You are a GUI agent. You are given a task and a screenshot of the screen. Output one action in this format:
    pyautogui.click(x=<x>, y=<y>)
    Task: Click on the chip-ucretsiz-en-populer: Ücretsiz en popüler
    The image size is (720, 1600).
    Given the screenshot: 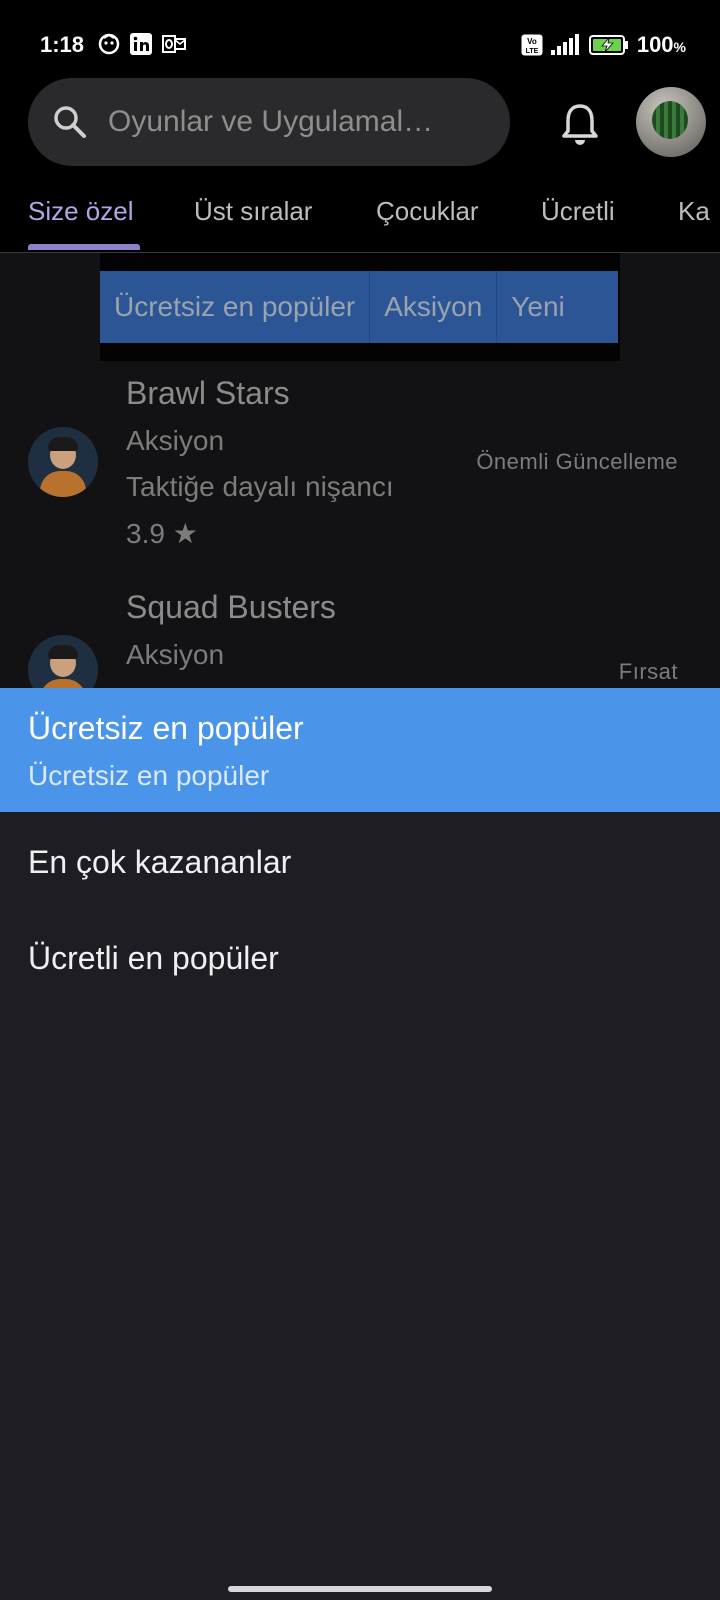 What is the action you would take?
    pyautogui.click(x=235, y=307)
    